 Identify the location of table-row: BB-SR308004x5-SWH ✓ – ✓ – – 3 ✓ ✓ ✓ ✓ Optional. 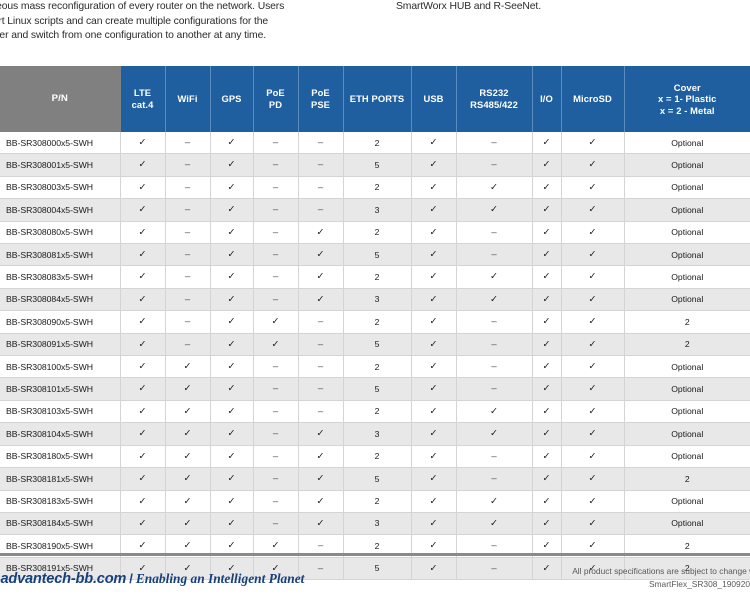
(375, 210).